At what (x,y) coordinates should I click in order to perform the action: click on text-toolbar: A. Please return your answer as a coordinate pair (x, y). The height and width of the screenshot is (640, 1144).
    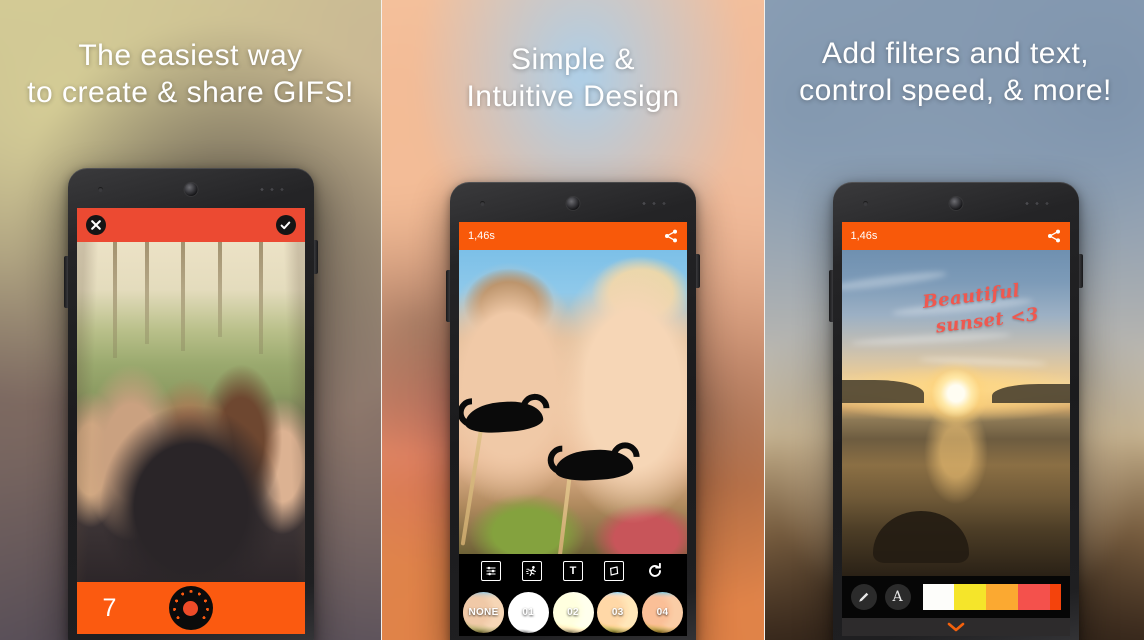
    Looking at the image, I should click on (955, 597).